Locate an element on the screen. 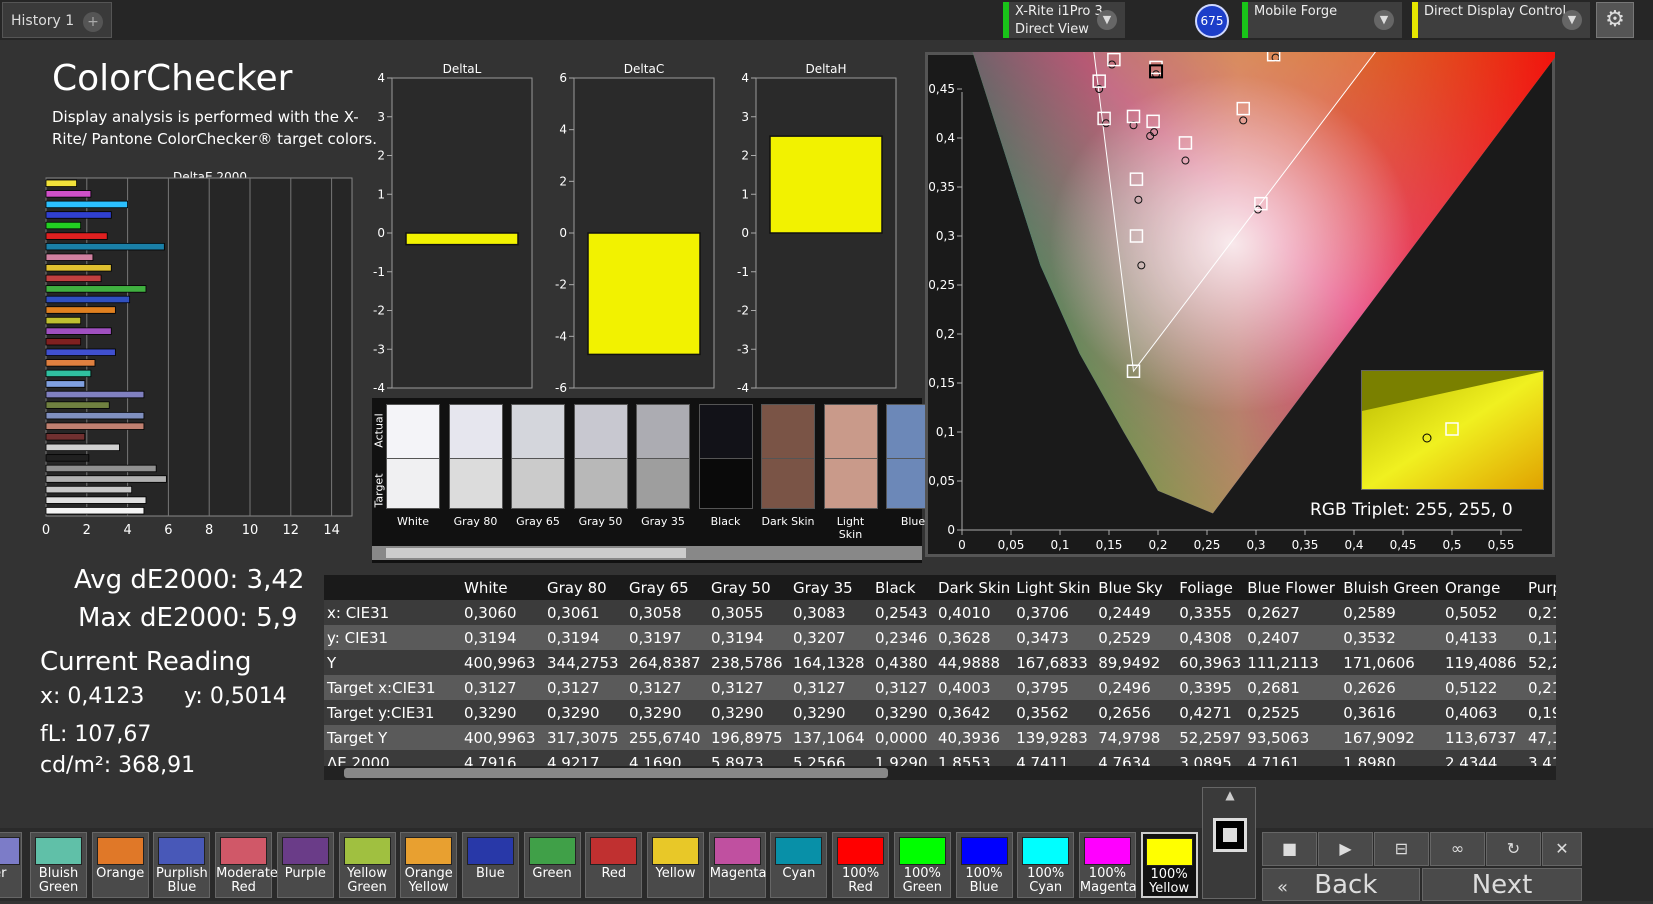 This screenshot has width=1653, height=904. delta-tick-label: 1 is located at coordinates (381, 194).